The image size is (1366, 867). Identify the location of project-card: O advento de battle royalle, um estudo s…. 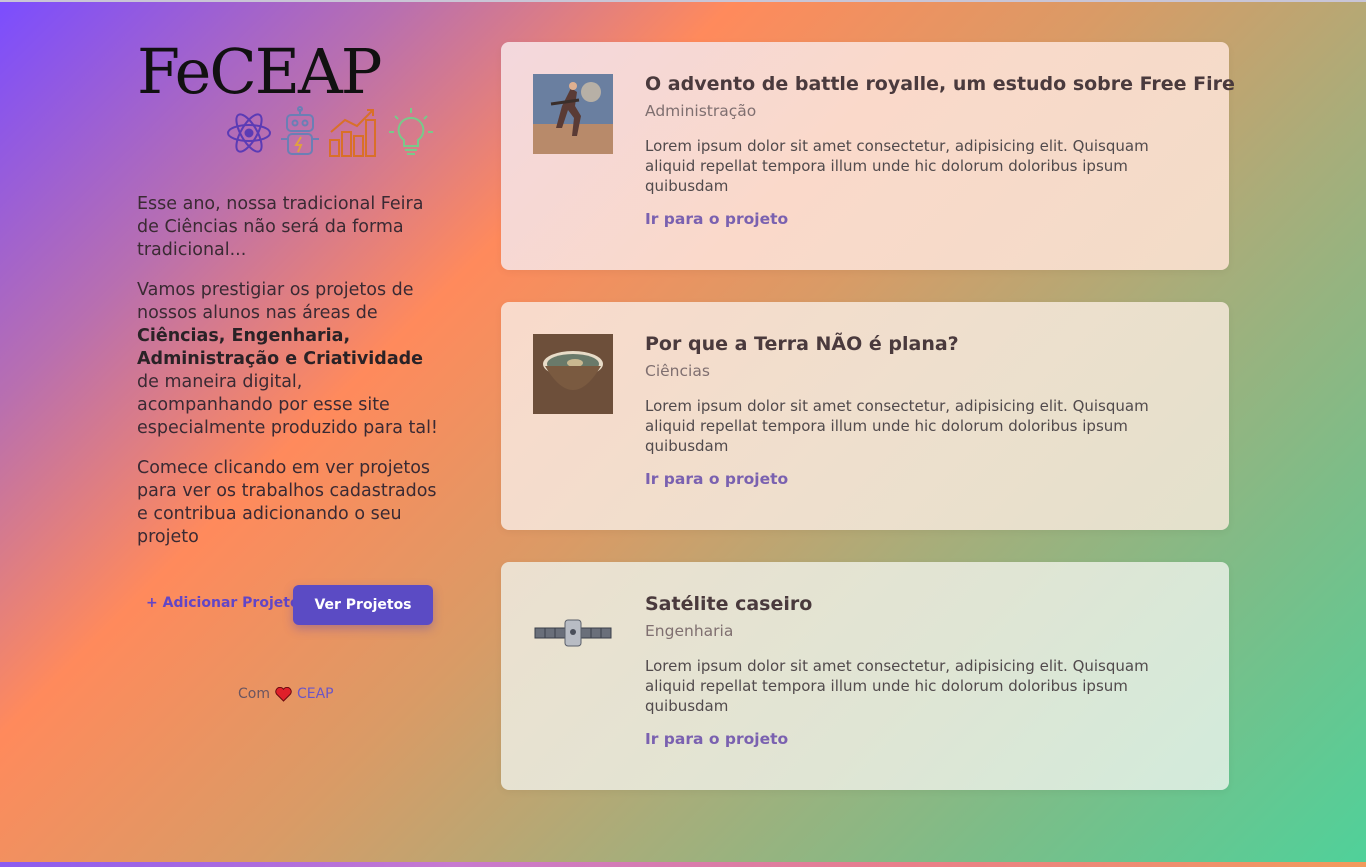
(868, 156).